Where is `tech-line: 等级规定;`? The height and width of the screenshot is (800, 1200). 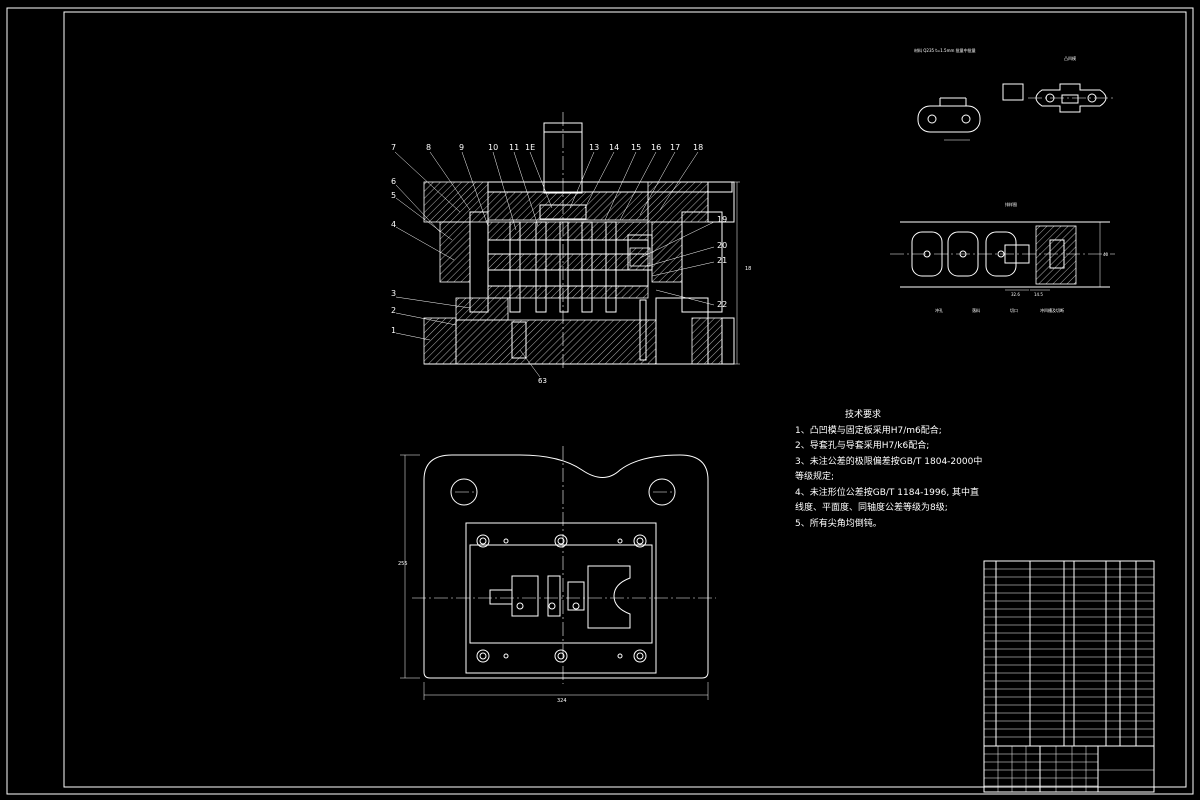 tech-line: 等级规定; is located at coordinates (815, 477).